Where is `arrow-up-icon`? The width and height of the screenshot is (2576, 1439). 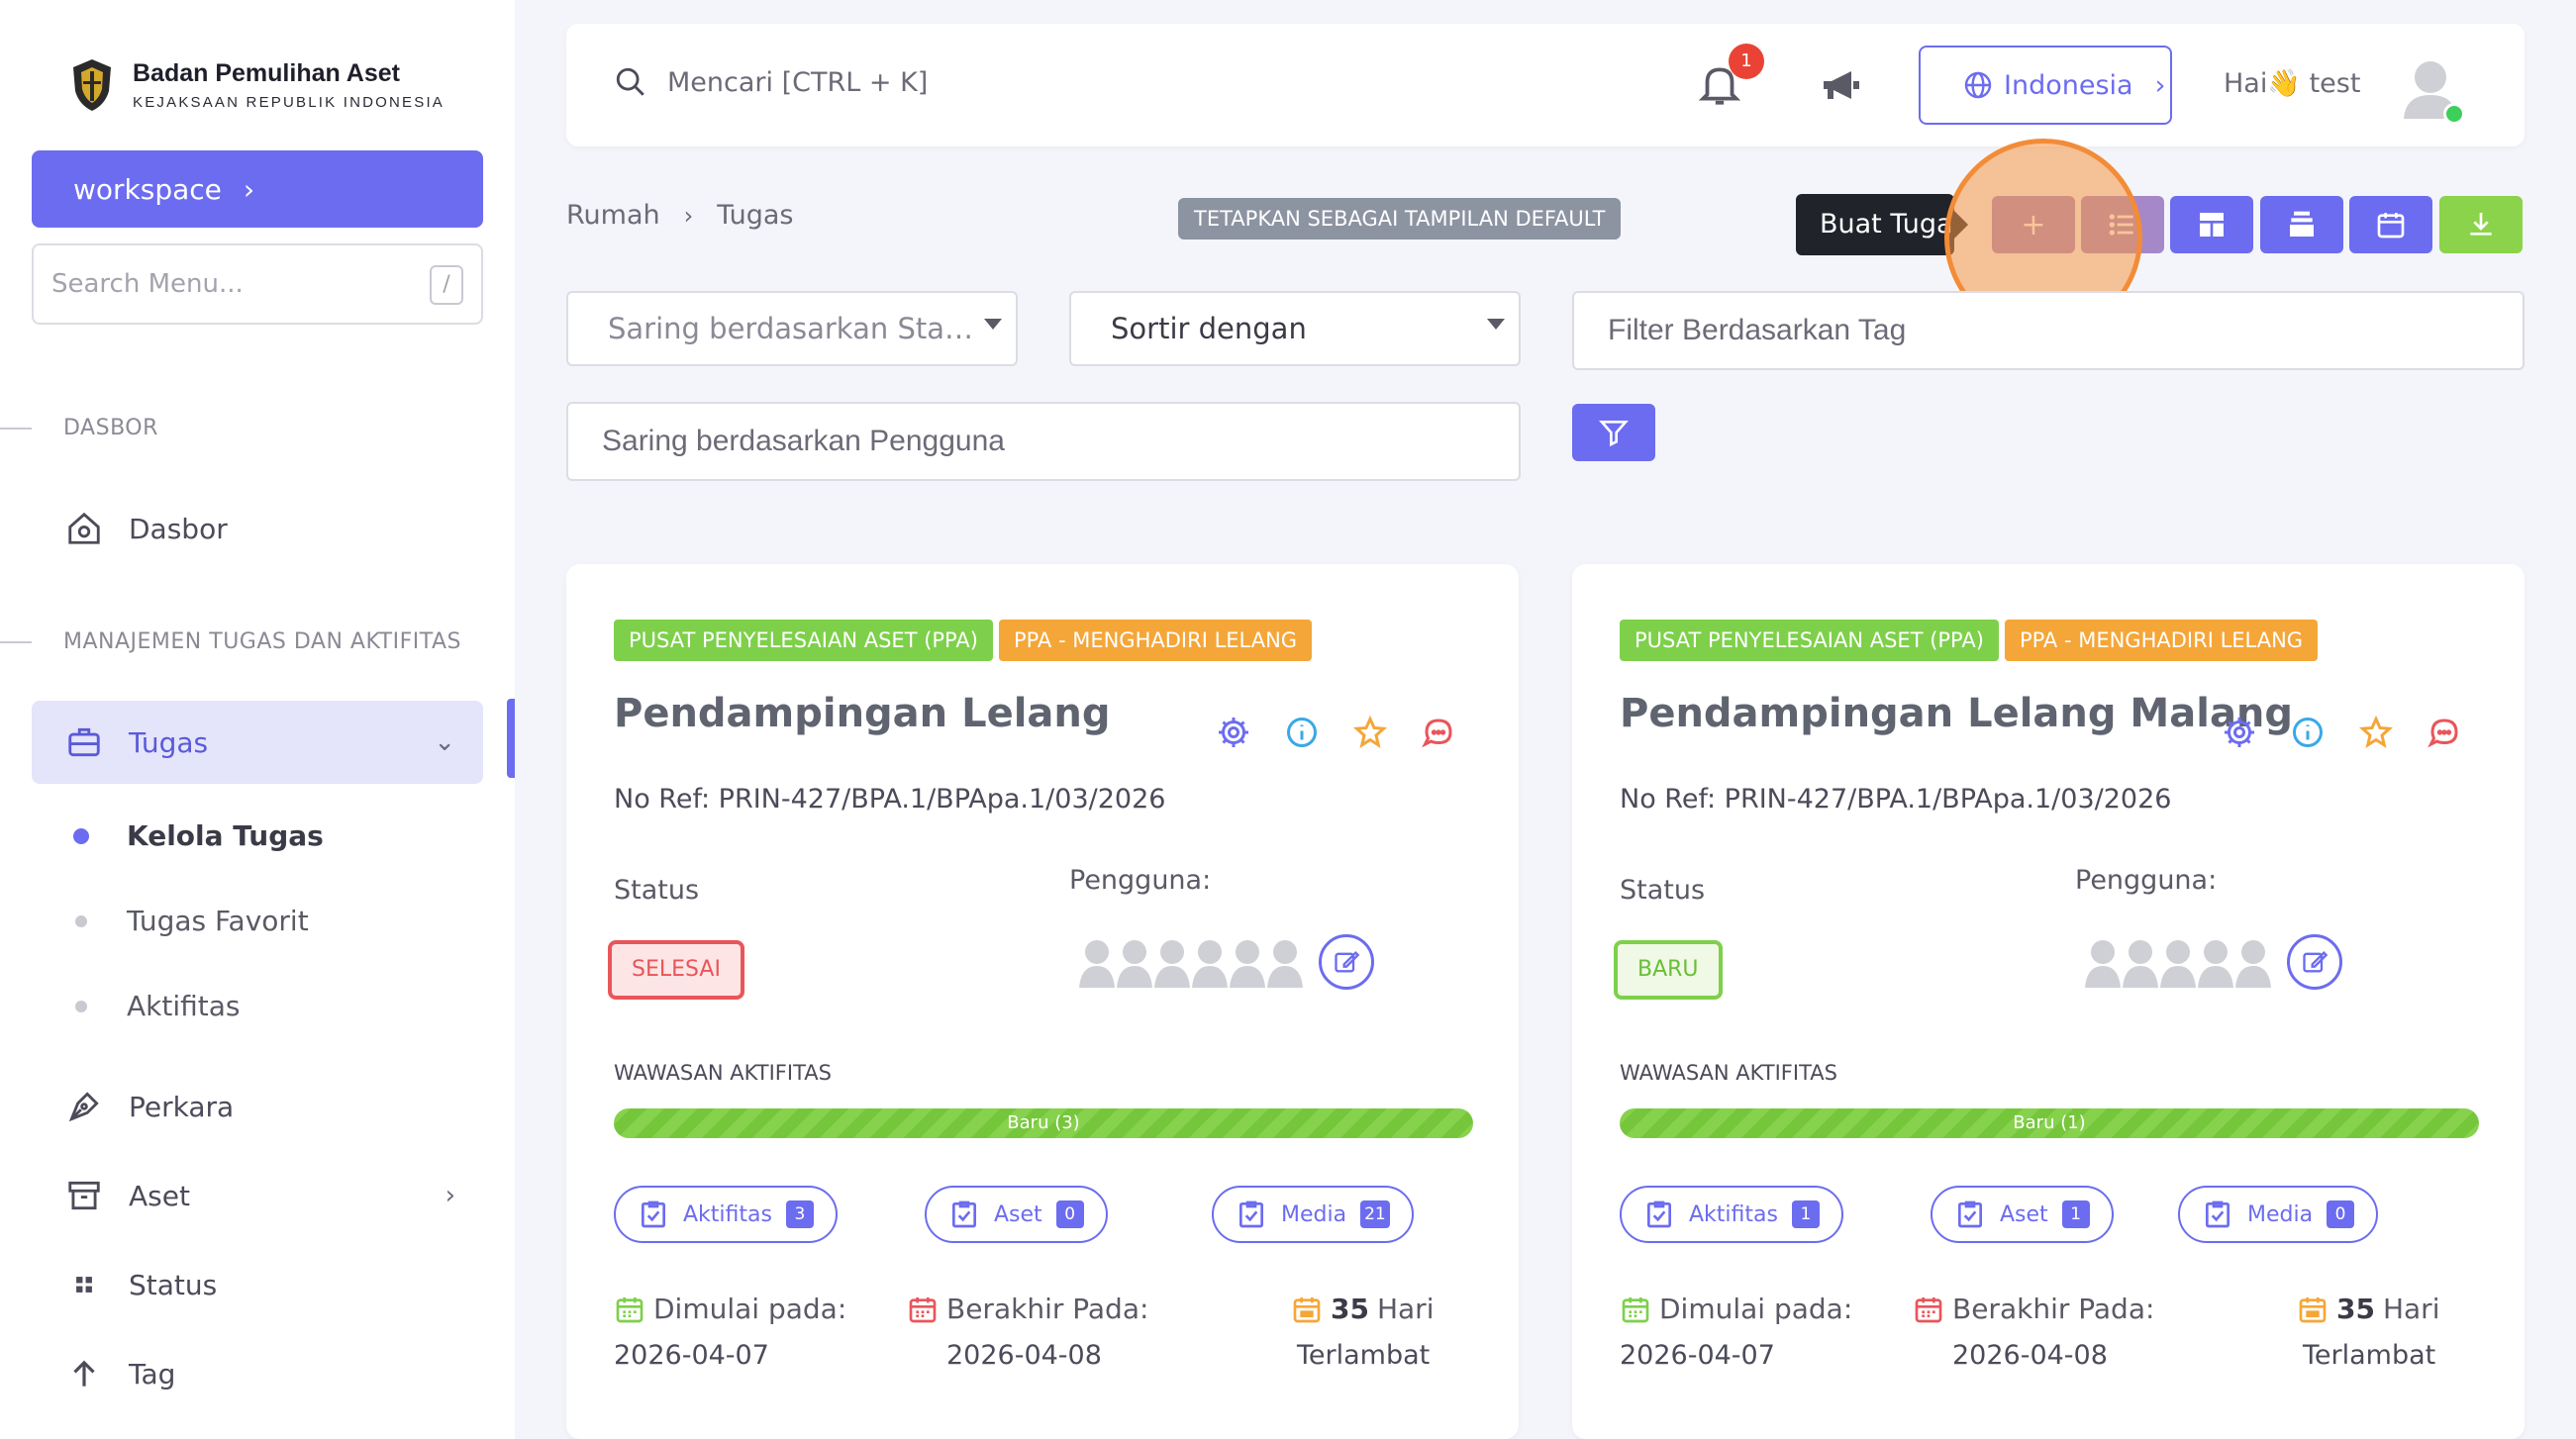 arrow-up-icon is located at coordinates (84, 1373).